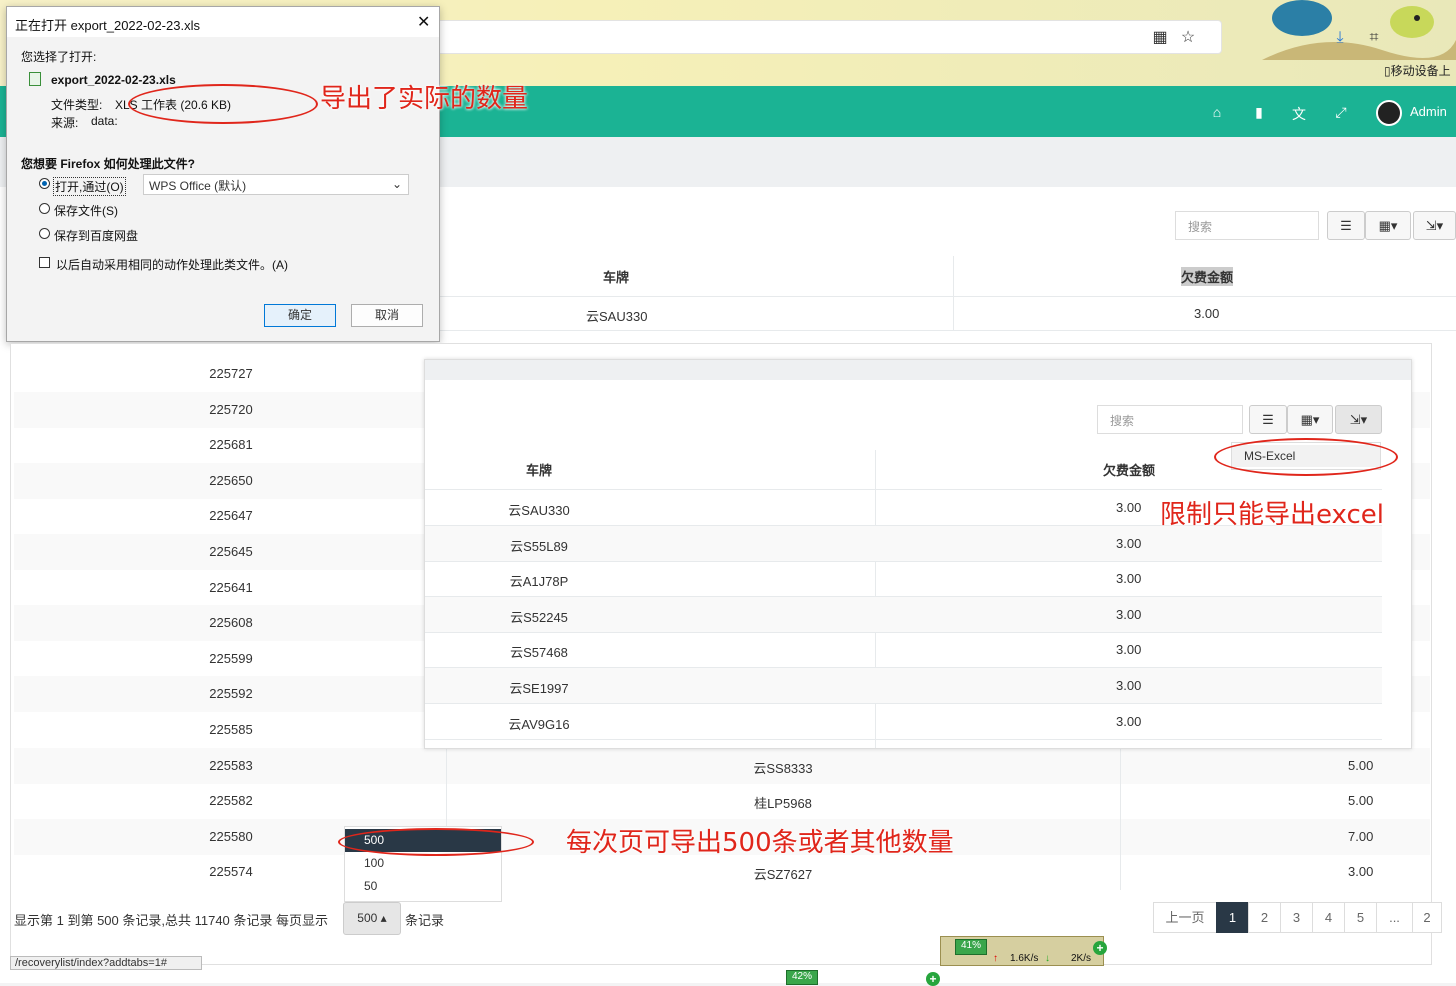  I want to click on auto-action-checkbox, so click(44, 262).